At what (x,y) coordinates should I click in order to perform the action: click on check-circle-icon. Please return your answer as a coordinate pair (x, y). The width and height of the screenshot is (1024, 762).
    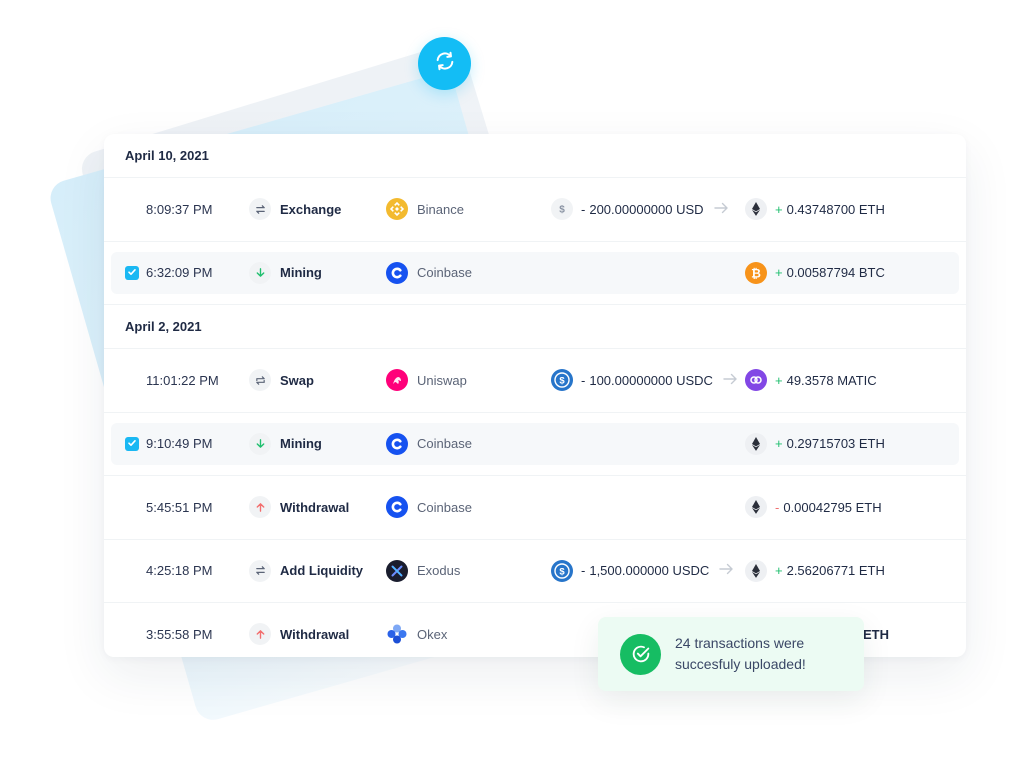
    Looking at the image, I should click on (640, 654).